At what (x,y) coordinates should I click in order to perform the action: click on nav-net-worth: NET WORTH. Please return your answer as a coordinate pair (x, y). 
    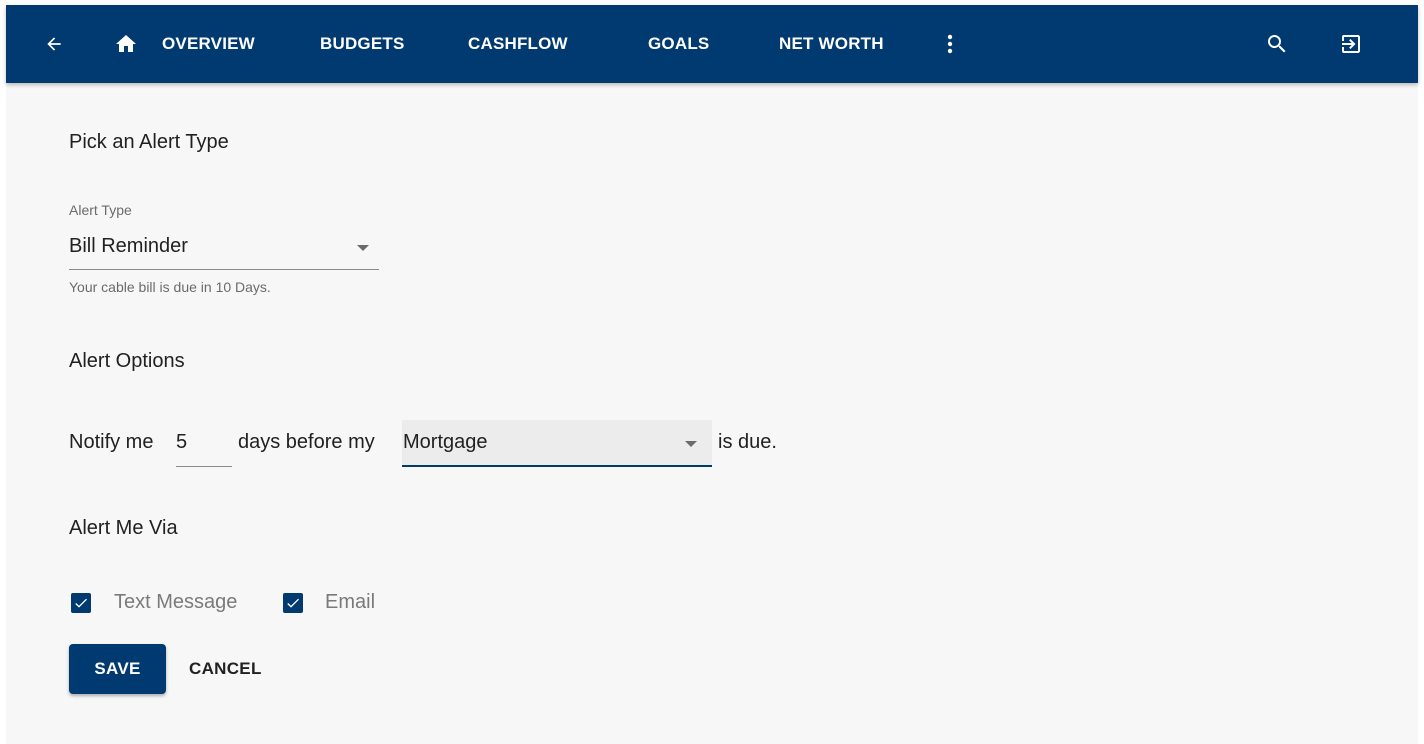
    Looking at the image, I should click on (831, 44).